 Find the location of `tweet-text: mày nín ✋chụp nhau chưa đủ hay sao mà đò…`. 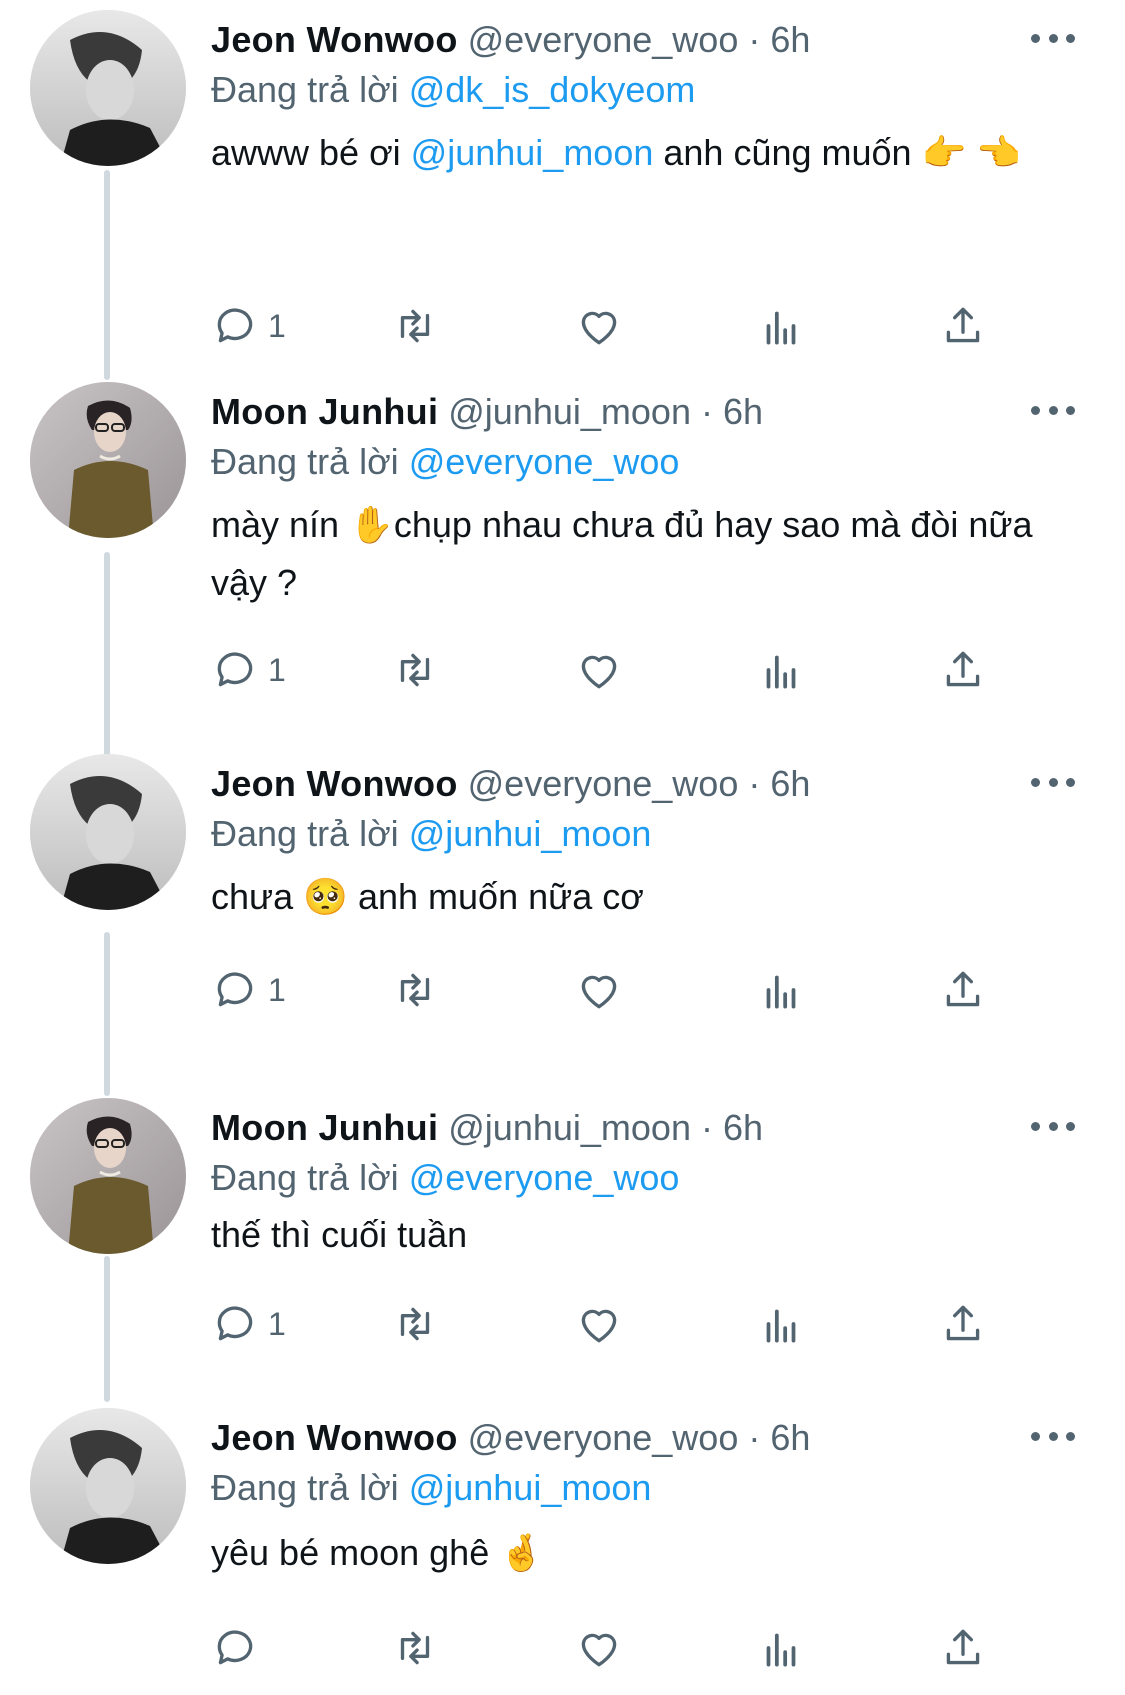

tweet-text: mày nín ✋chụp nhau chưa đủ hay sao mà đò… is located at coordinates (622, 553).